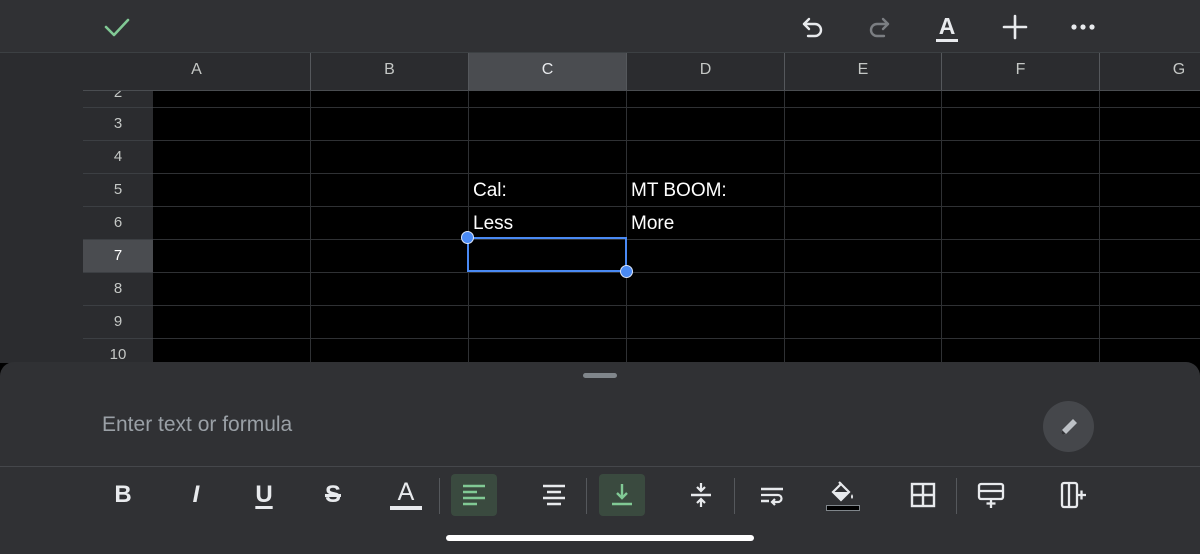 The width and height of the screenshot is (1200, 554). Describe the element at coordinates (547, 254) in the screenshot. I see `selected-cell-c7` at that location.